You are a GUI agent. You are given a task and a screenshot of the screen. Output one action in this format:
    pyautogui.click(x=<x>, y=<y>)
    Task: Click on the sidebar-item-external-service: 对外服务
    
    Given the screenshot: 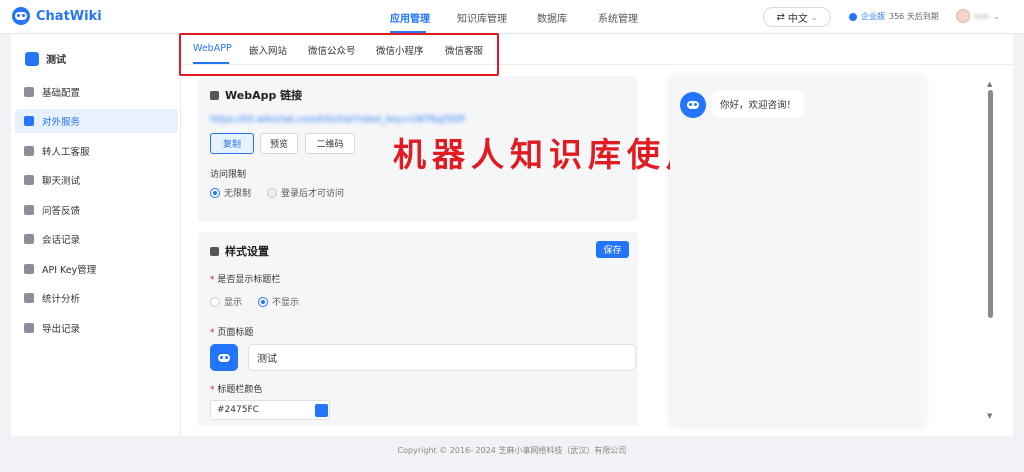 What is the action you would take?
    pyautogui.click(x=96, y=121)
    